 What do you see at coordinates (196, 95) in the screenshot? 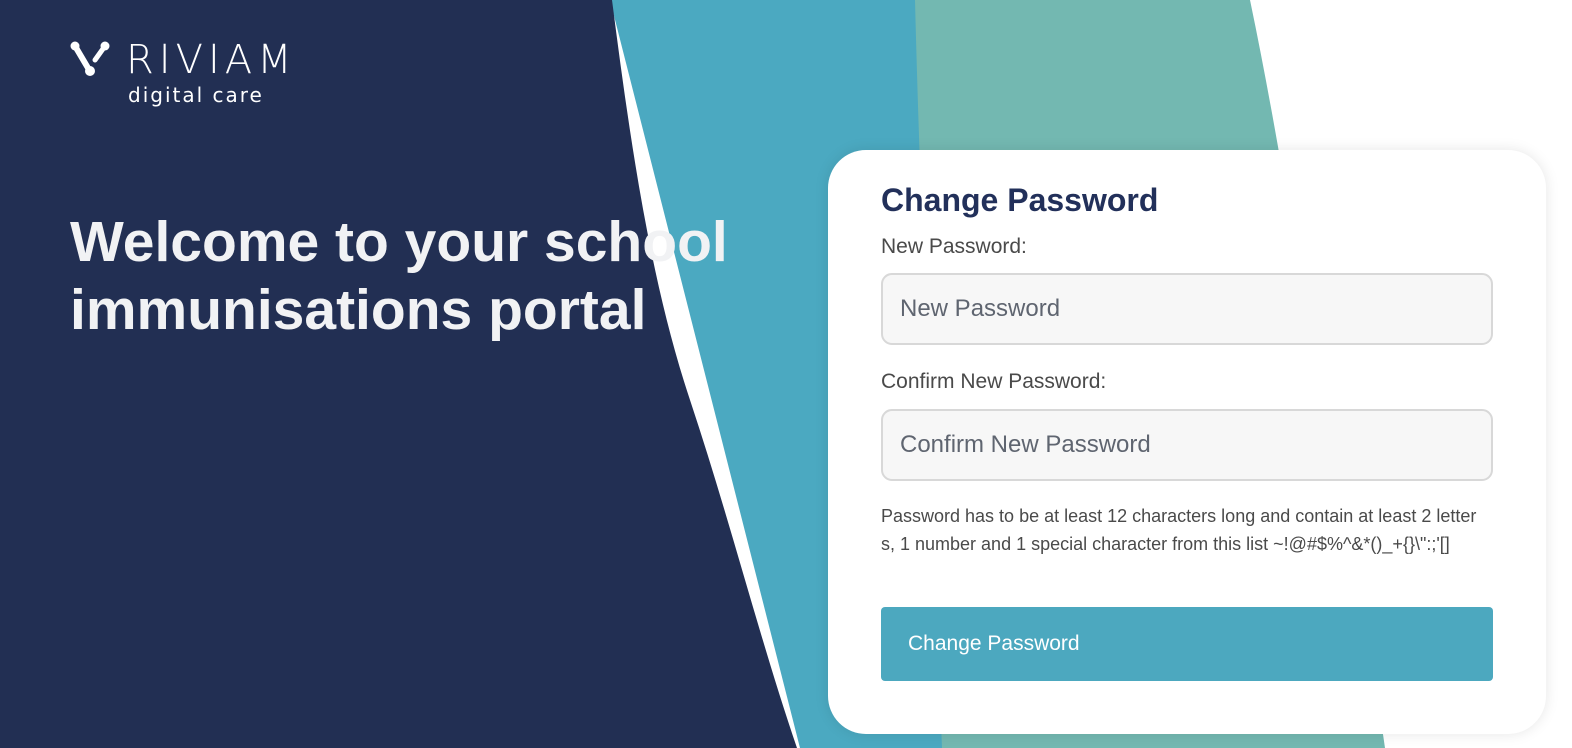
I see `brand-tagline: digital care` at bounding box center [196, 95].